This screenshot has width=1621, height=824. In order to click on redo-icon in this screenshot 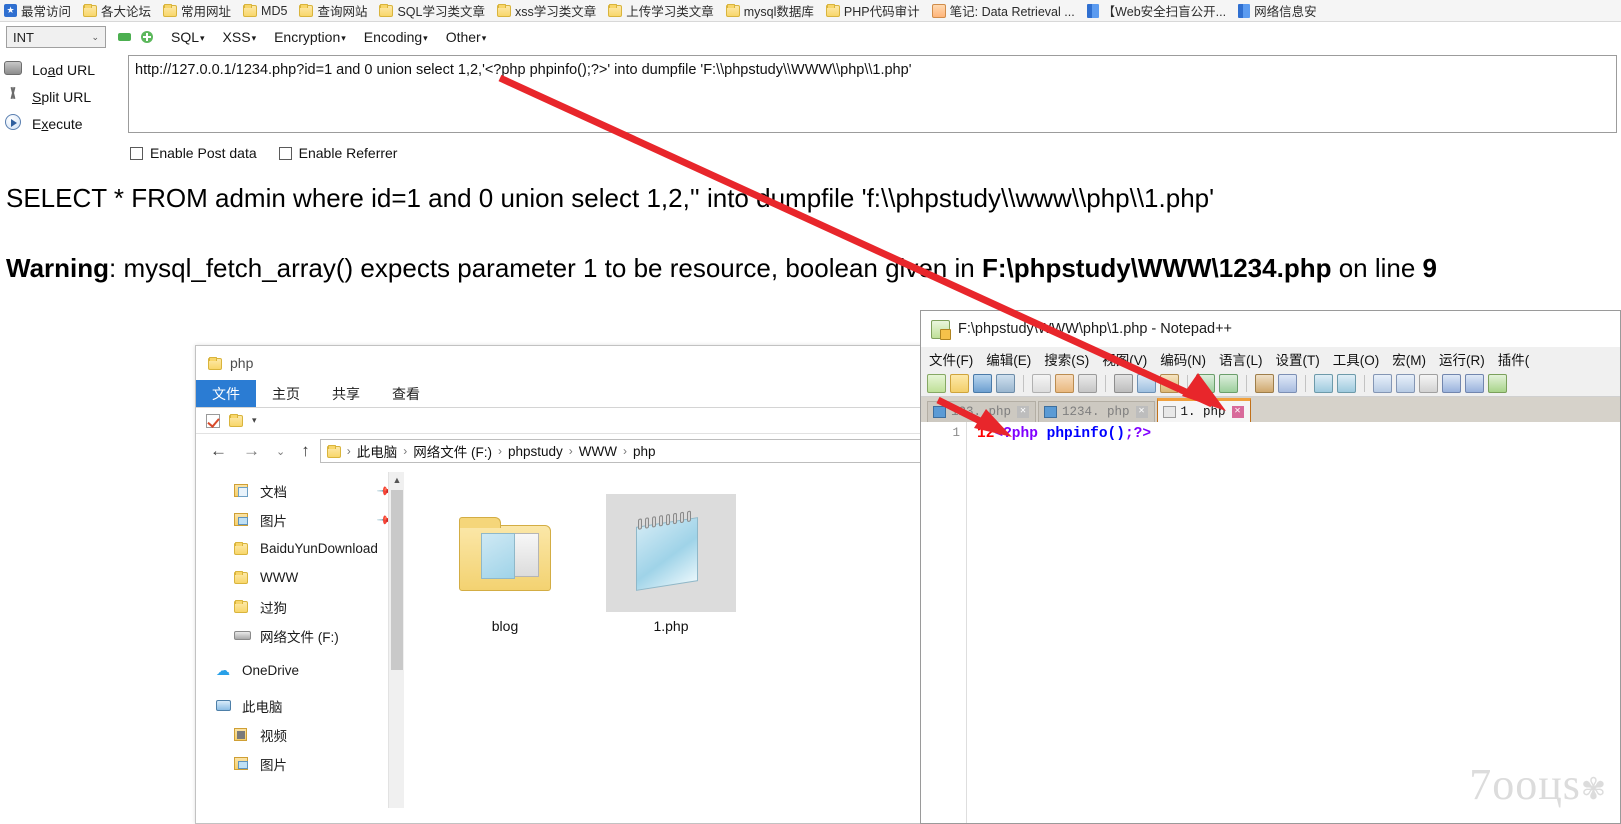, I will do `click(1228, 383)`.